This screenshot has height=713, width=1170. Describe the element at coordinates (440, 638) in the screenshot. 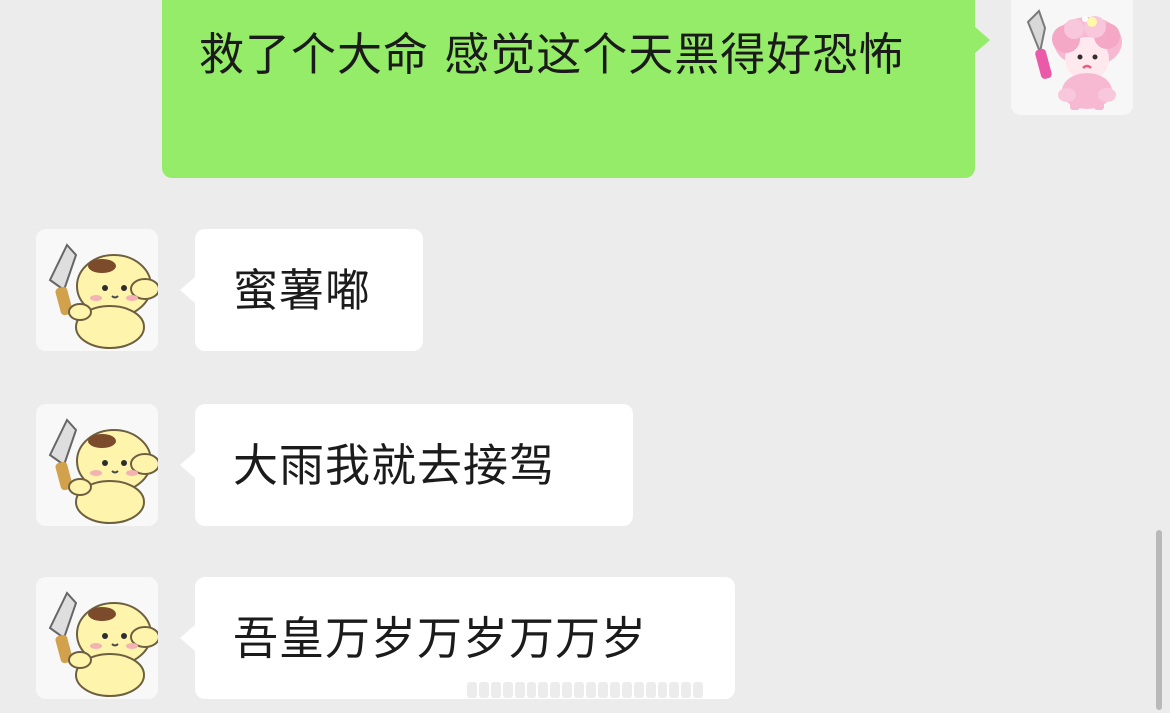

I see `message-text: 吾皇万岁万岁万万岁` at that location.